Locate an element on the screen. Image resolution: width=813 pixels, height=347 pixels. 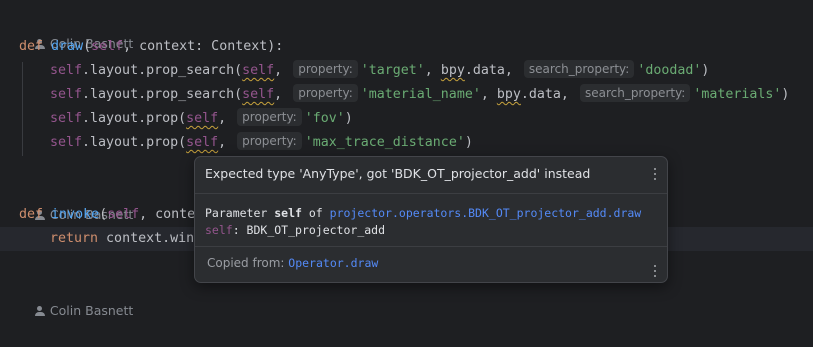
string-literal: 'materials' is located at coordinates (737, 94).